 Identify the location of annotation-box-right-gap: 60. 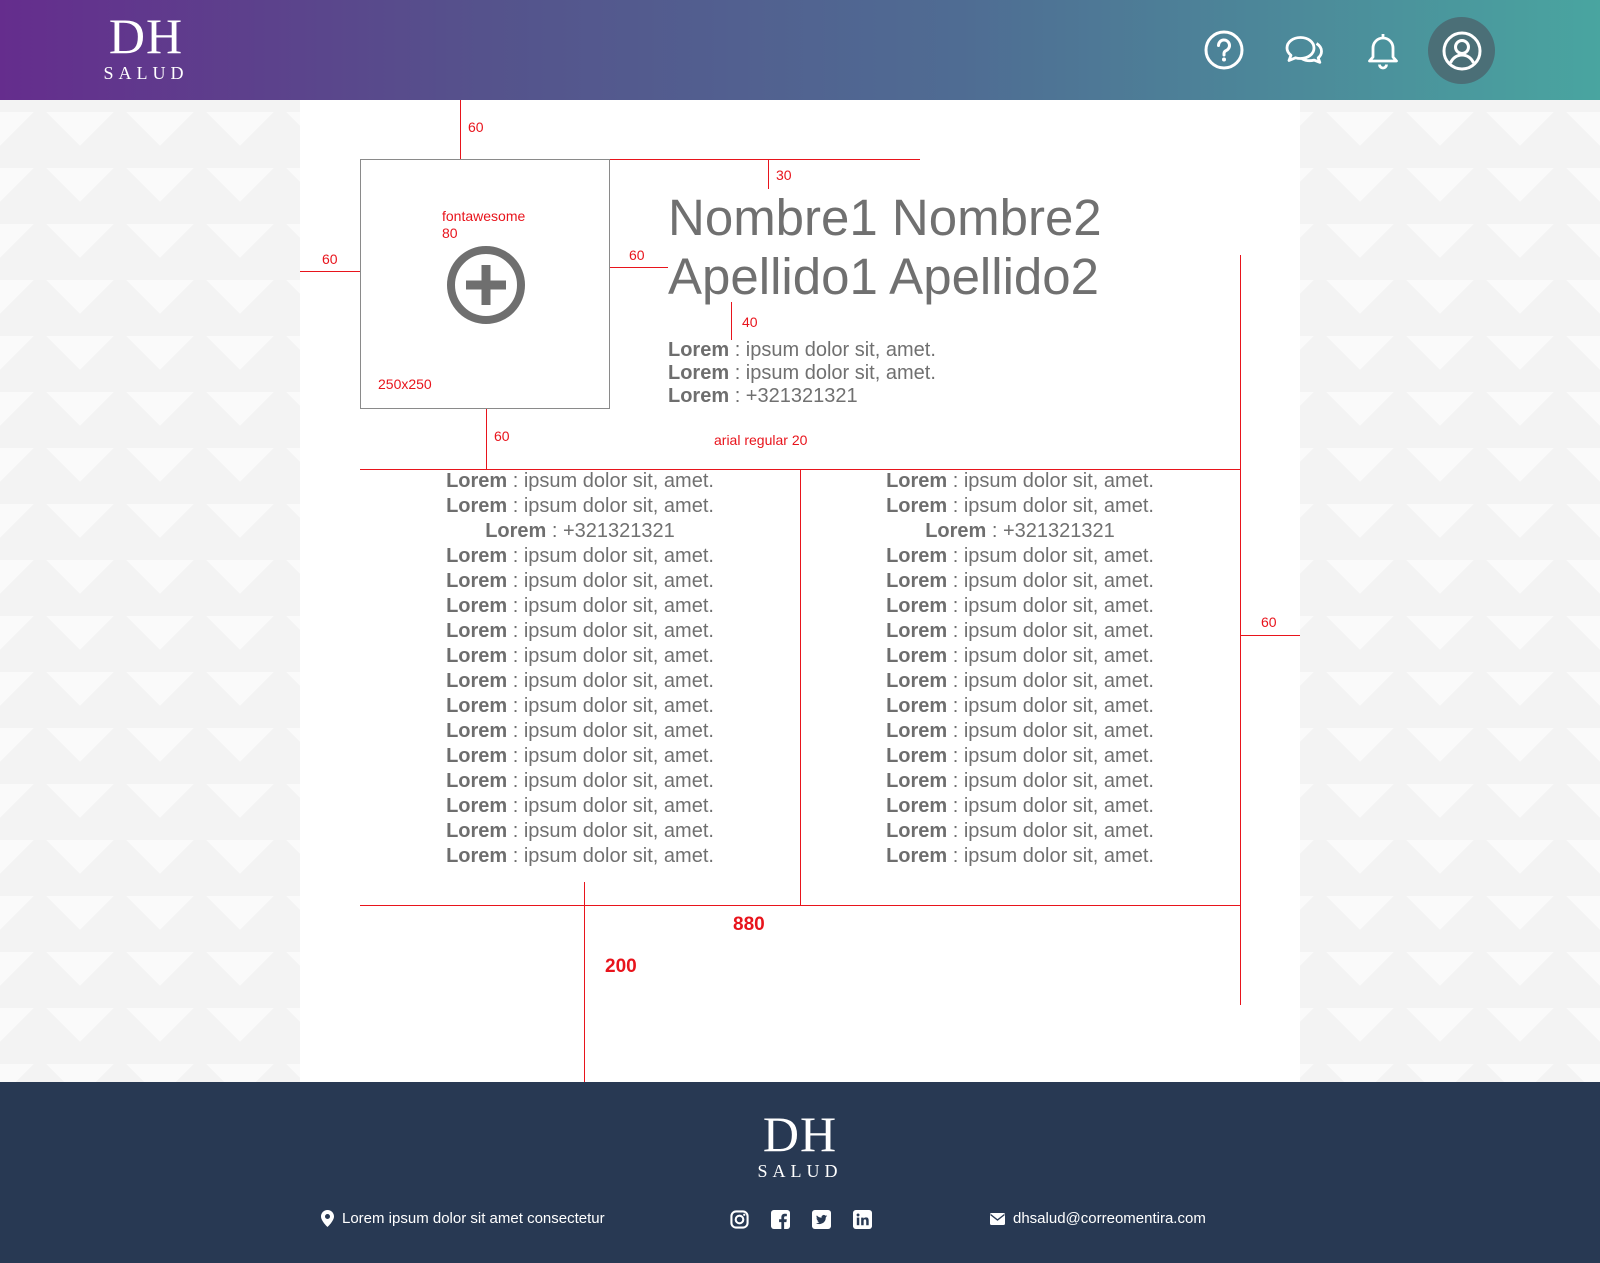
(637, 255).